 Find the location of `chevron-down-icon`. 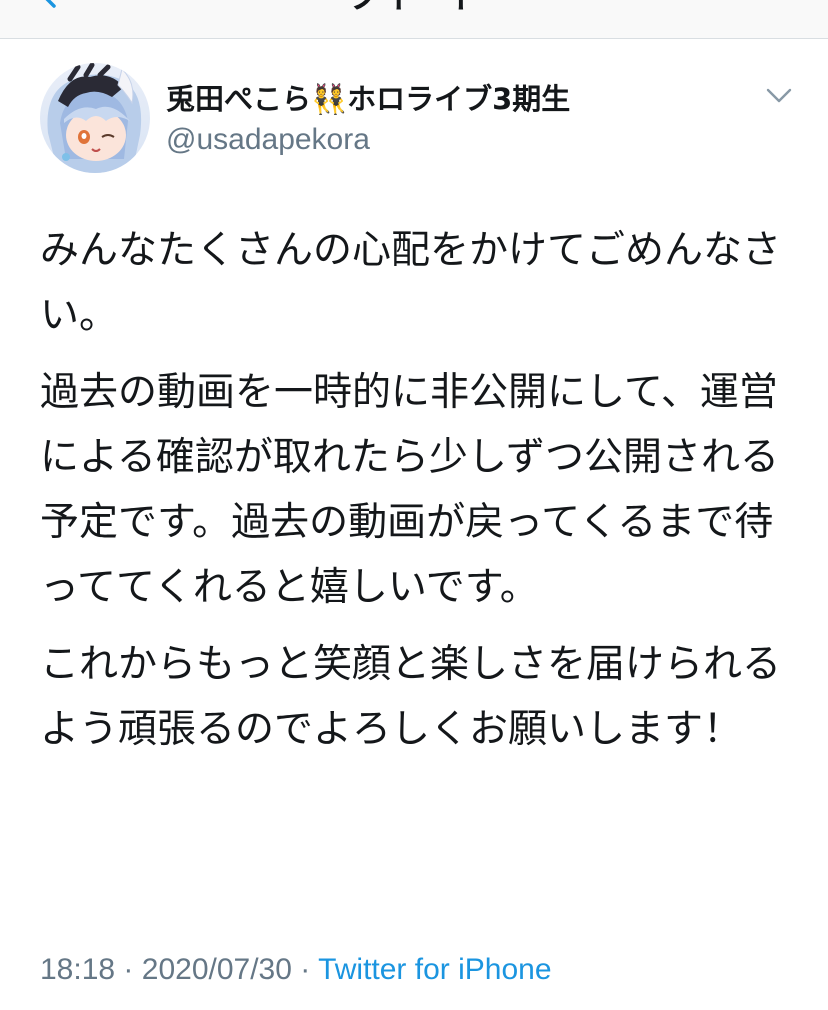

chevron-down-icon is located at coordinates (779, 96).